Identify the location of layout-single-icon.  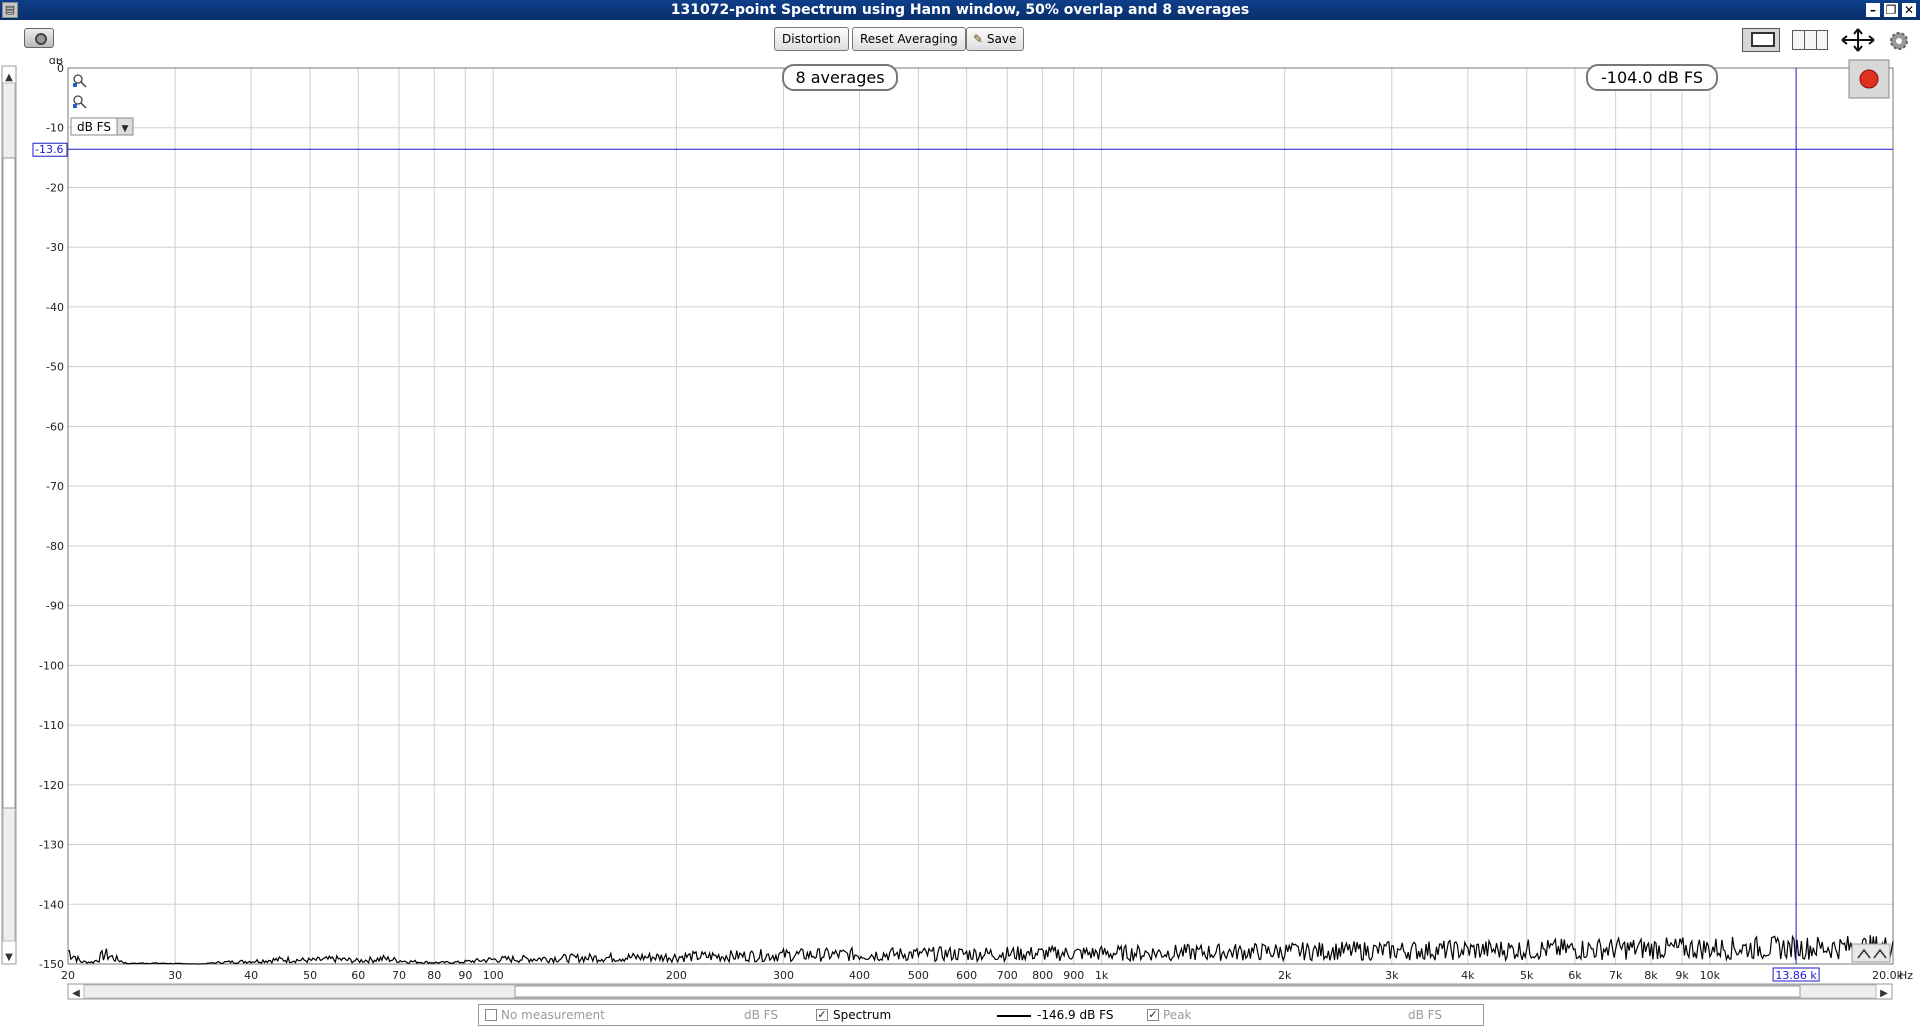
(1761, 40).